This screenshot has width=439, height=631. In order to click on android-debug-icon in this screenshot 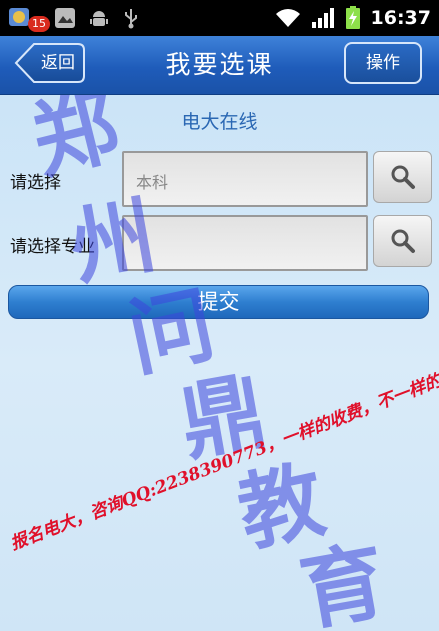, I will do `click(99, 18)`.